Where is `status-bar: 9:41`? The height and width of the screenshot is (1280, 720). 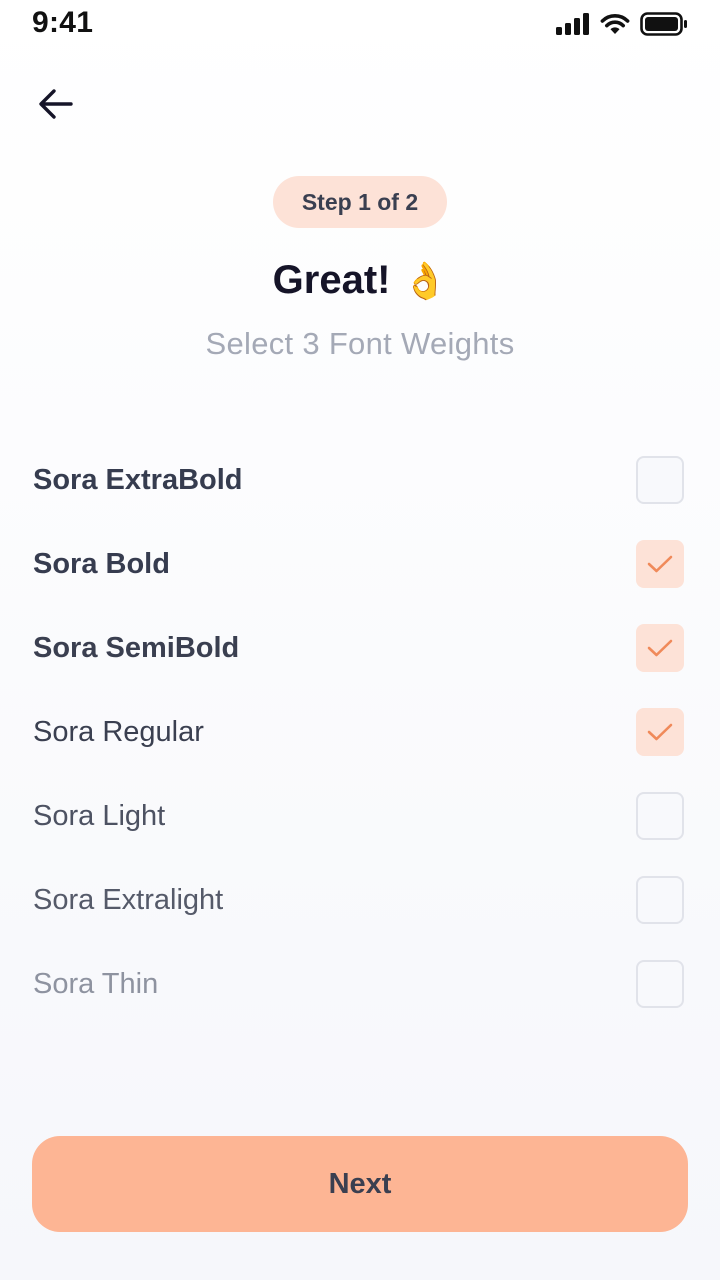 status-bar: 9:41 is located at coordinates (360, 25).